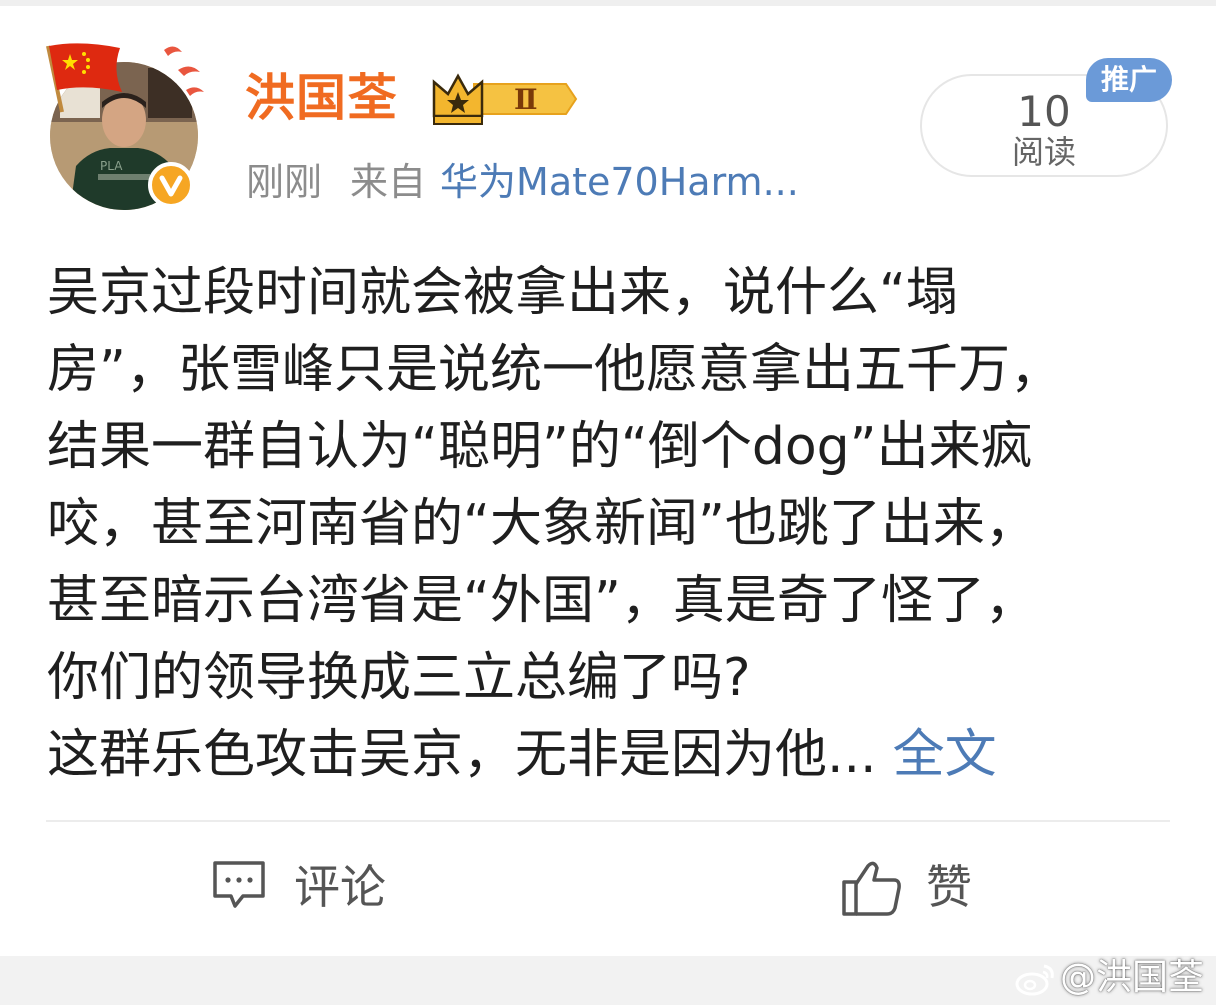 This screenshot has height=1005, width=1216. What do you see at coordinates (111, 166) in the screenshot?
I see `svg-text: PLA` at bounding box center [111, 166].